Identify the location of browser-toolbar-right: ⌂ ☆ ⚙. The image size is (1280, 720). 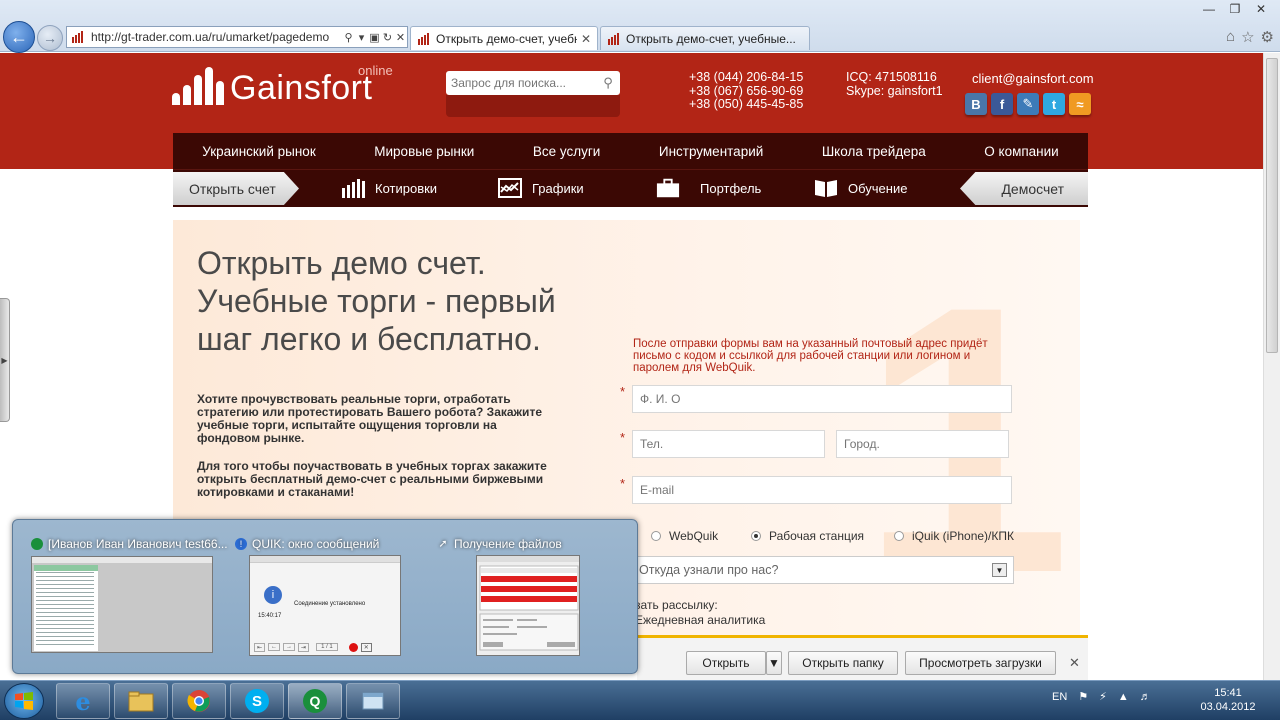
(1250, 37).